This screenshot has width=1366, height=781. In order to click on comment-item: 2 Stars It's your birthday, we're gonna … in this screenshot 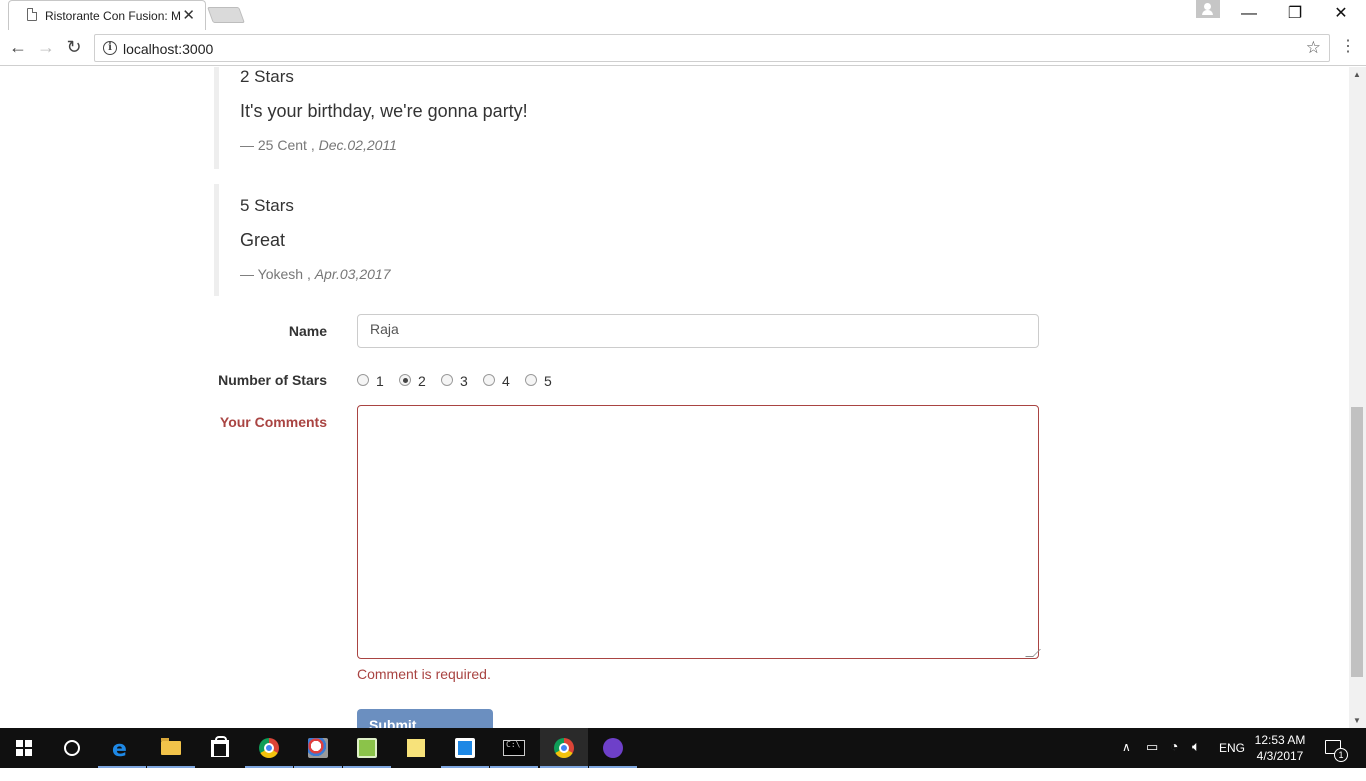, I will do `click(514, 118)`.